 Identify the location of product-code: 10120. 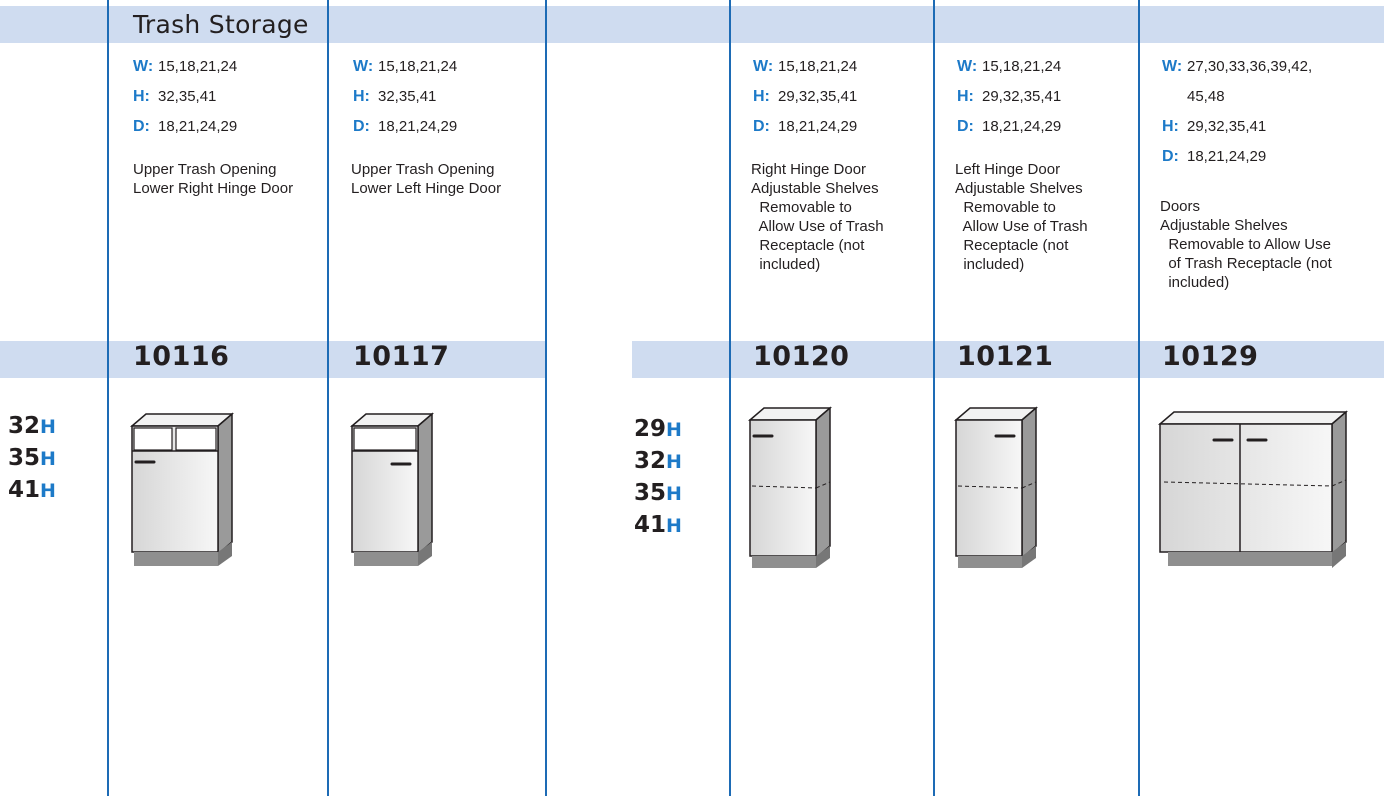
(801, 356).